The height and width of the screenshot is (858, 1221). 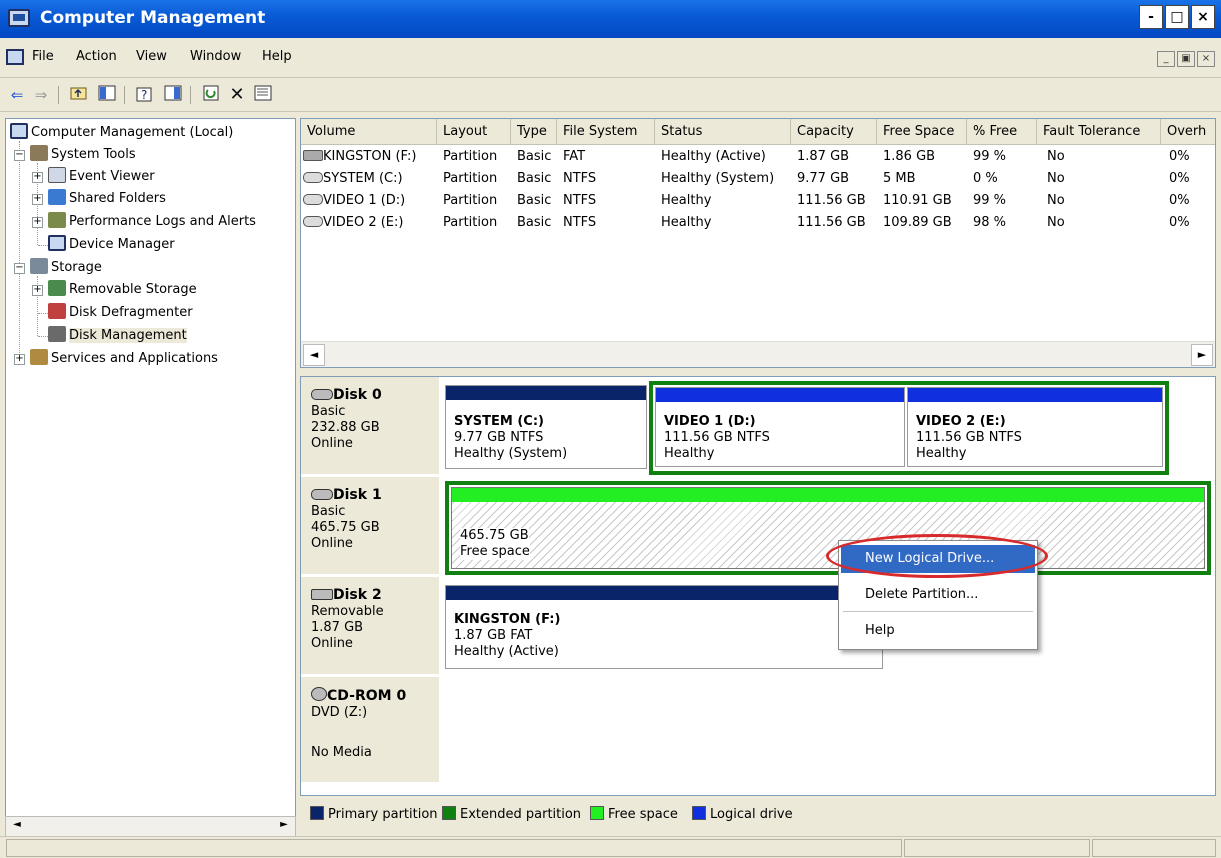 I want to click on volume-cell: VIDEO 1 (D:), so click(x=354, y=200).